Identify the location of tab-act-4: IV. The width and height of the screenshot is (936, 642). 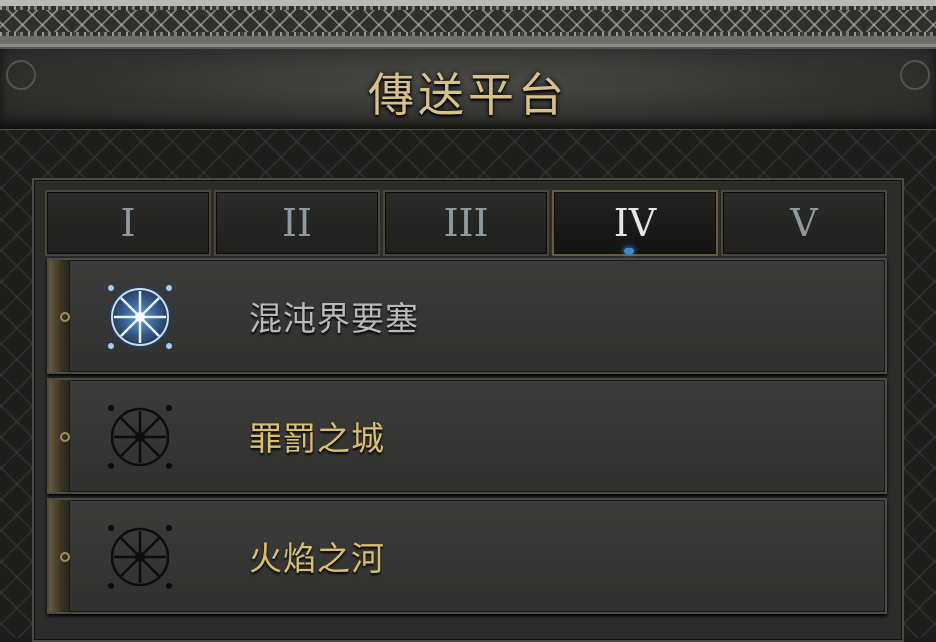
(635, 223).